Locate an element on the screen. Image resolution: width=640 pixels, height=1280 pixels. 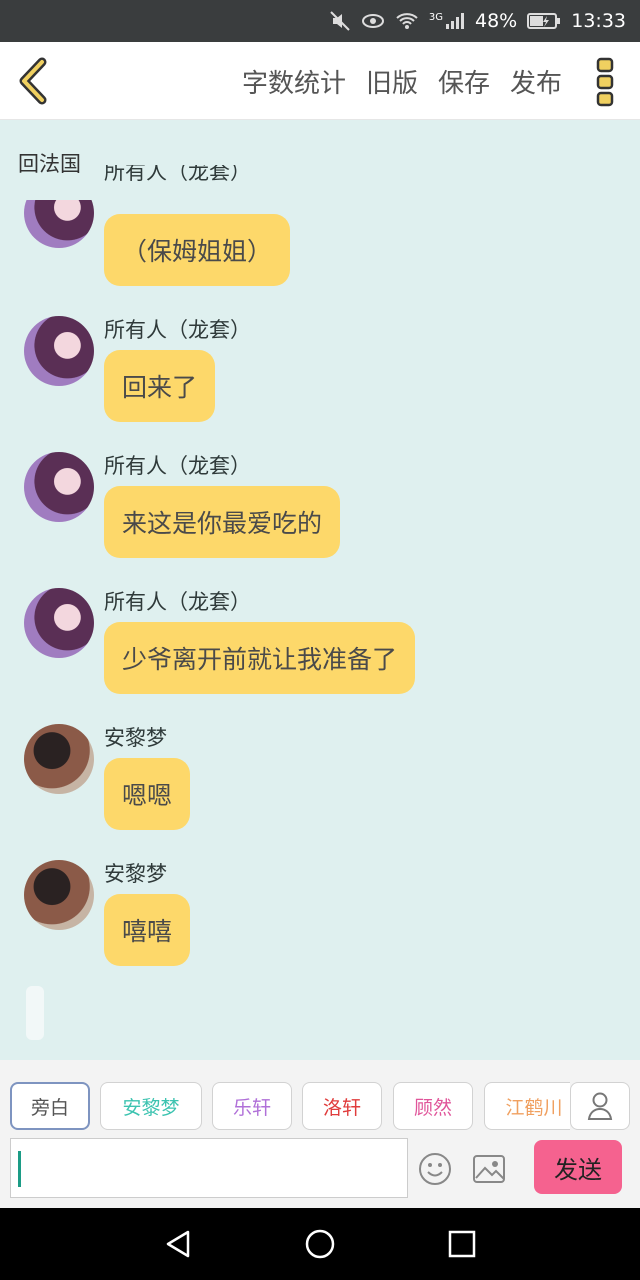
old-version-button: 旧版 is located at coordinates (392, 81).